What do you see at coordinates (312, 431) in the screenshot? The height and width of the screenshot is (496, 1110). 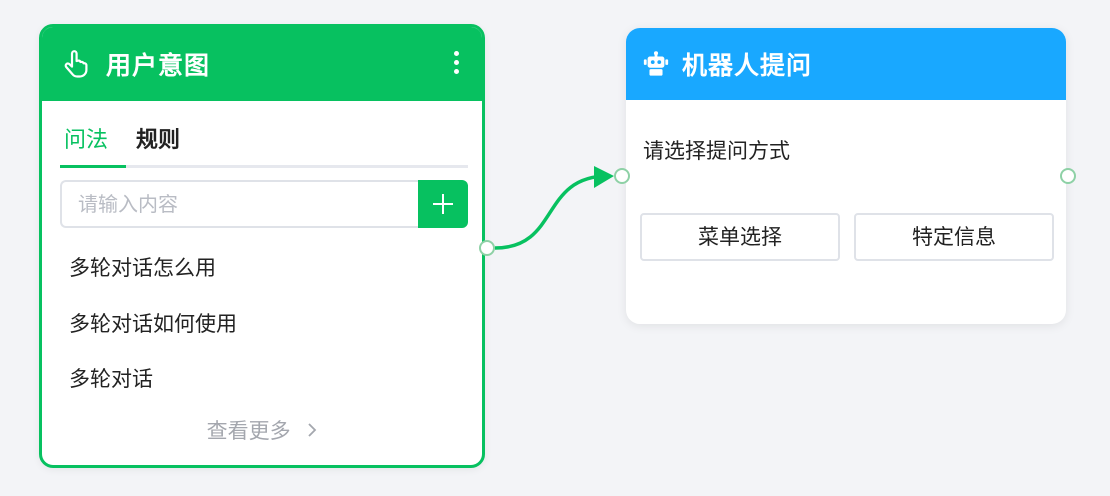 I see `chevron-right-icon` at bounding box center [312, 431].